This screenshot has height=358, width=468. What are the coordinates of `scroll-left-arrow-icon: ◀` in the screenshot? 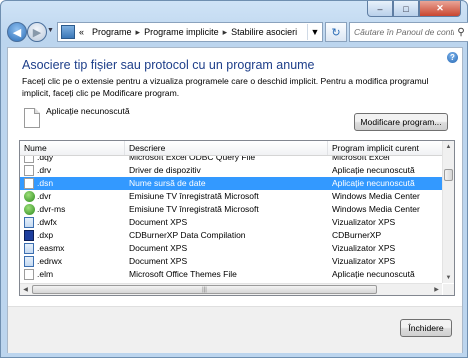 It's located at (25, 289).